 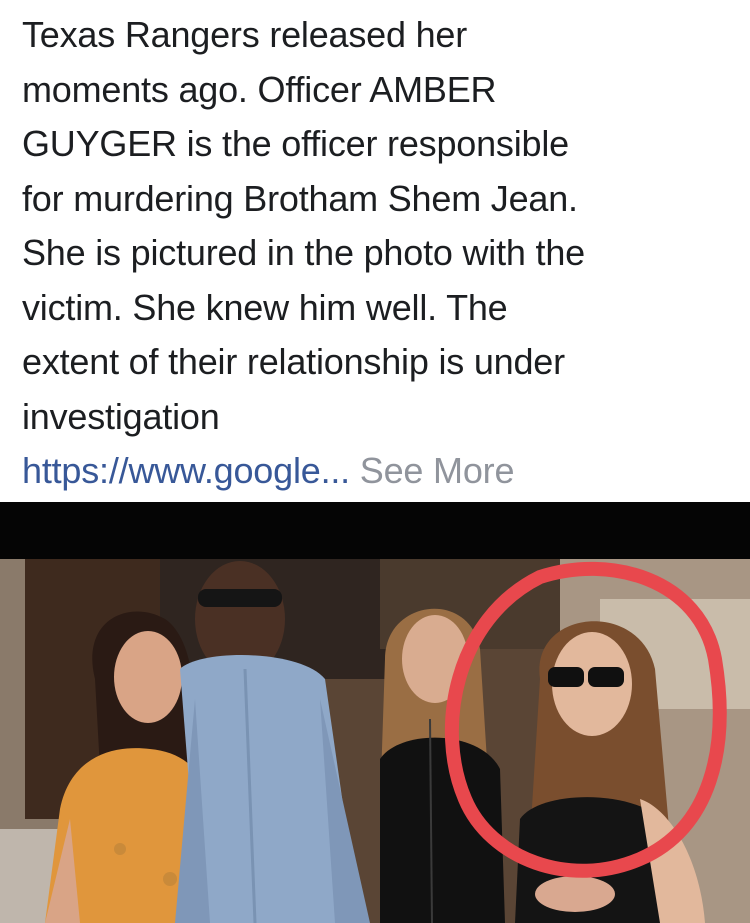 I want to click on post-text-line: GUYGER is the officer responsible, so click(x=295, y=143).